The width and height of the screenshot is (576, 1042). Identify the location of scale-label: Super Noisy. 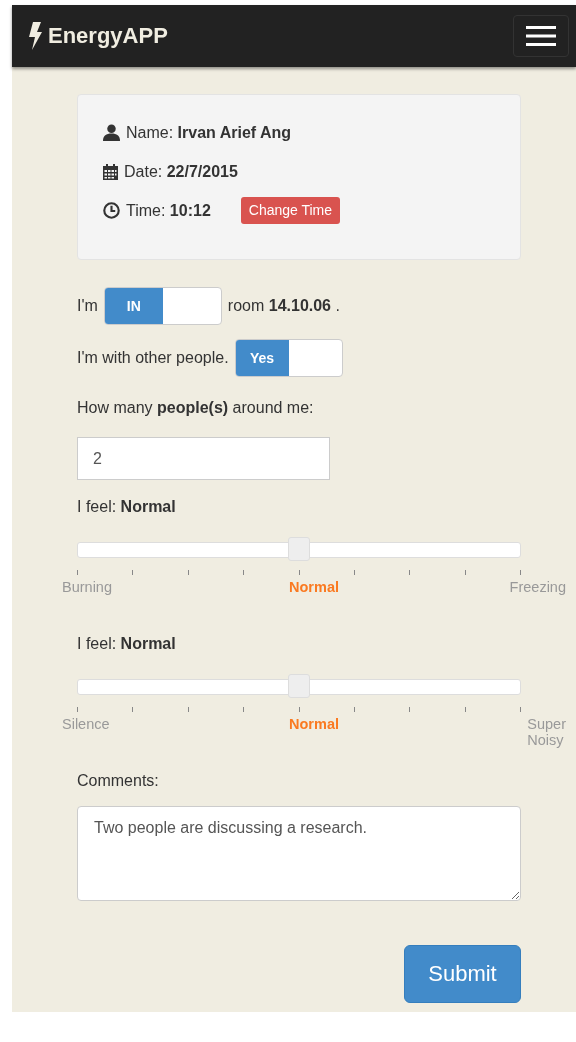
(546, 732).